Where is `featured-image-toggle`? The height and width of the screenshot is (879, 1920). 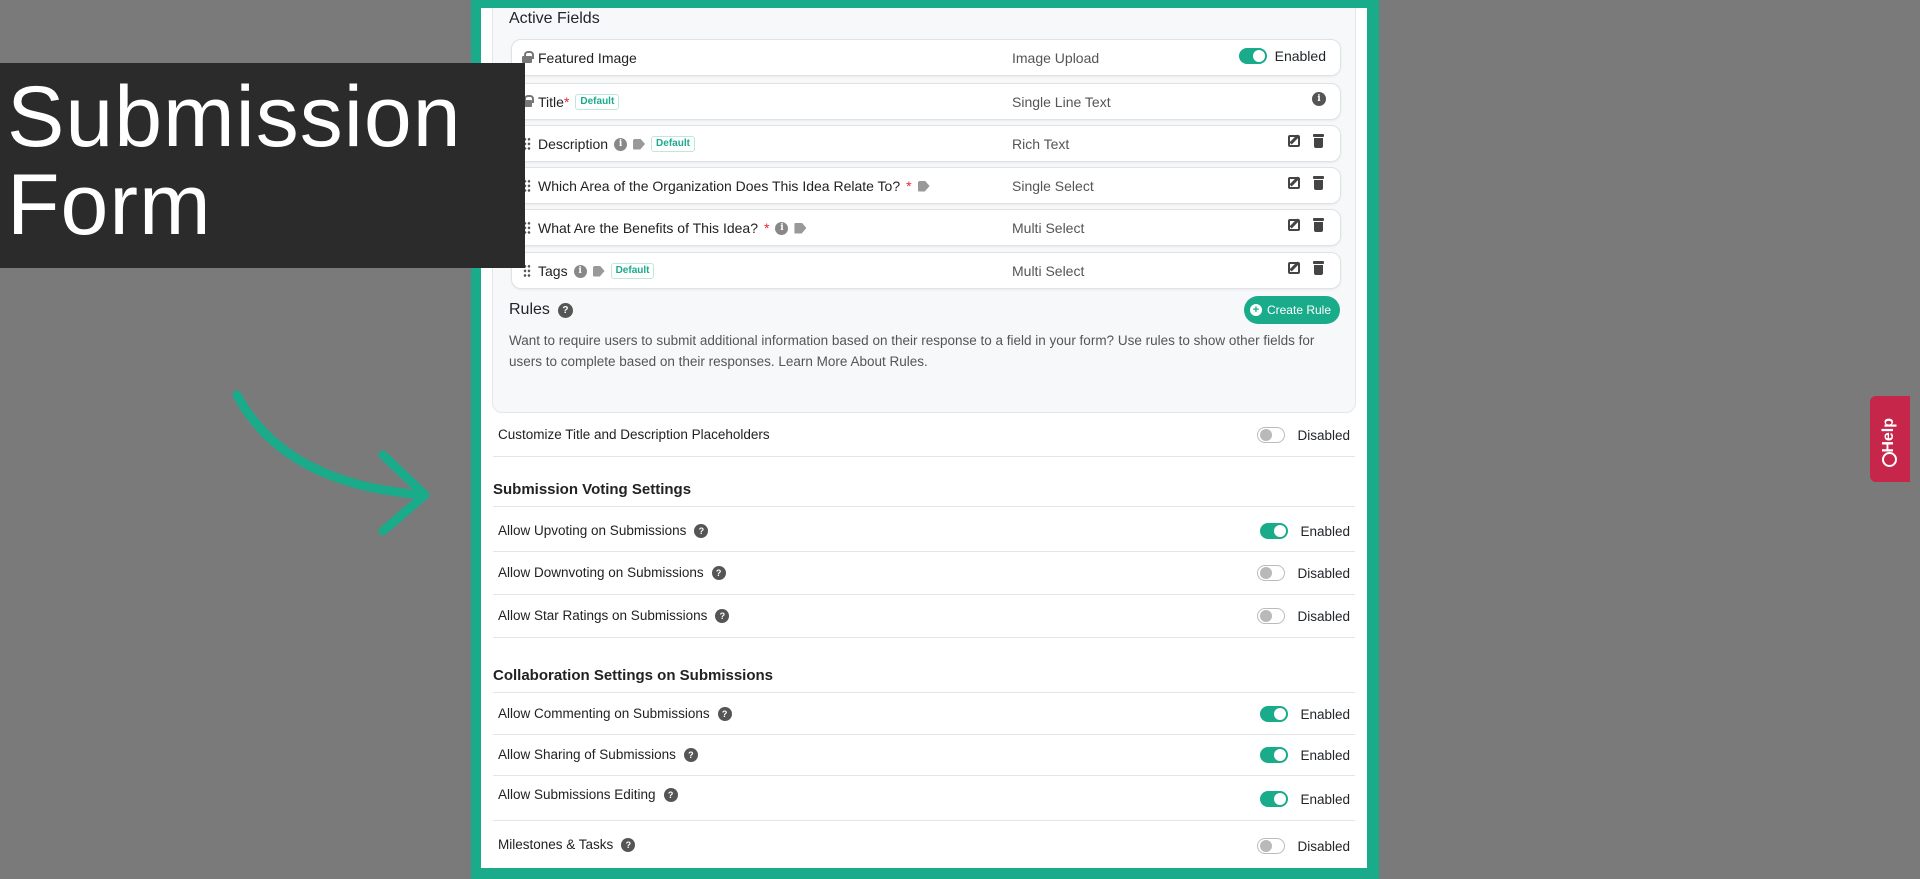 featured-image-toggle is located at coordinates (1252, 56).